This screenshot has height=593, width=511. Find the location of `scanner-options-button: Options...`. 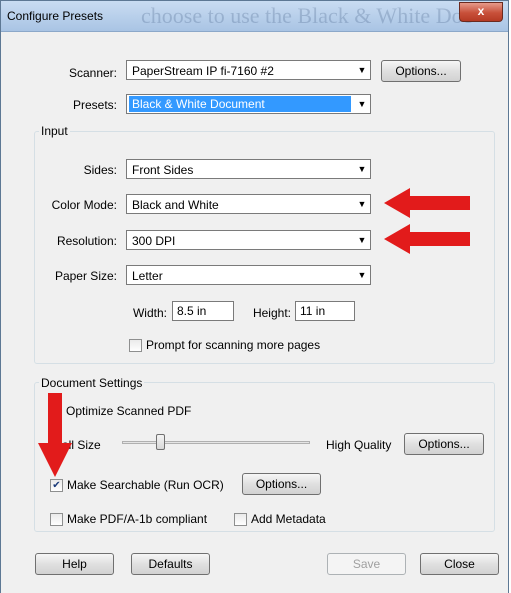

scanner-options-button: Options... is located at coordinates (421, 71).